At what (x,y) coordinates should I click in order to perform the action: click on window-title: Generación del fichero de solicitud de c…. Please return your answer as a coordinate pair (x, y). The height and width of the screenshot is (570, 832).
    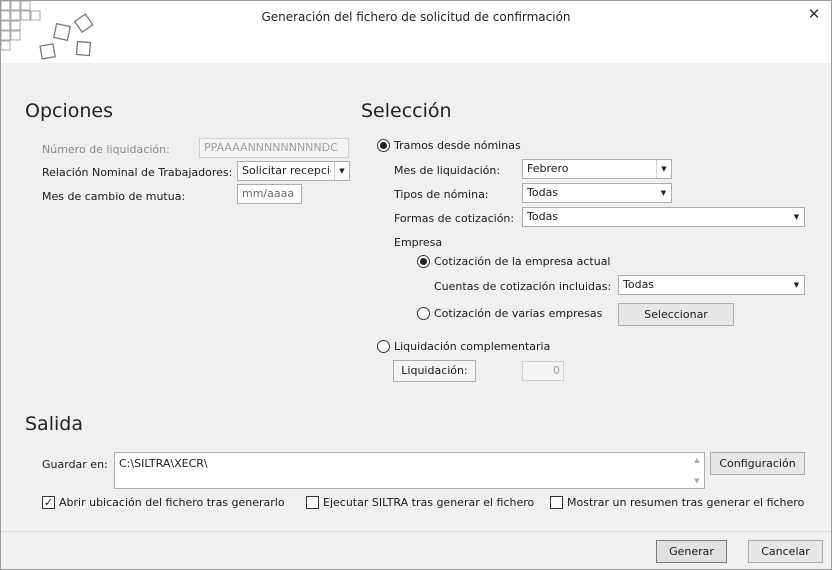
    Looking at the image, I should click on (416, 17).